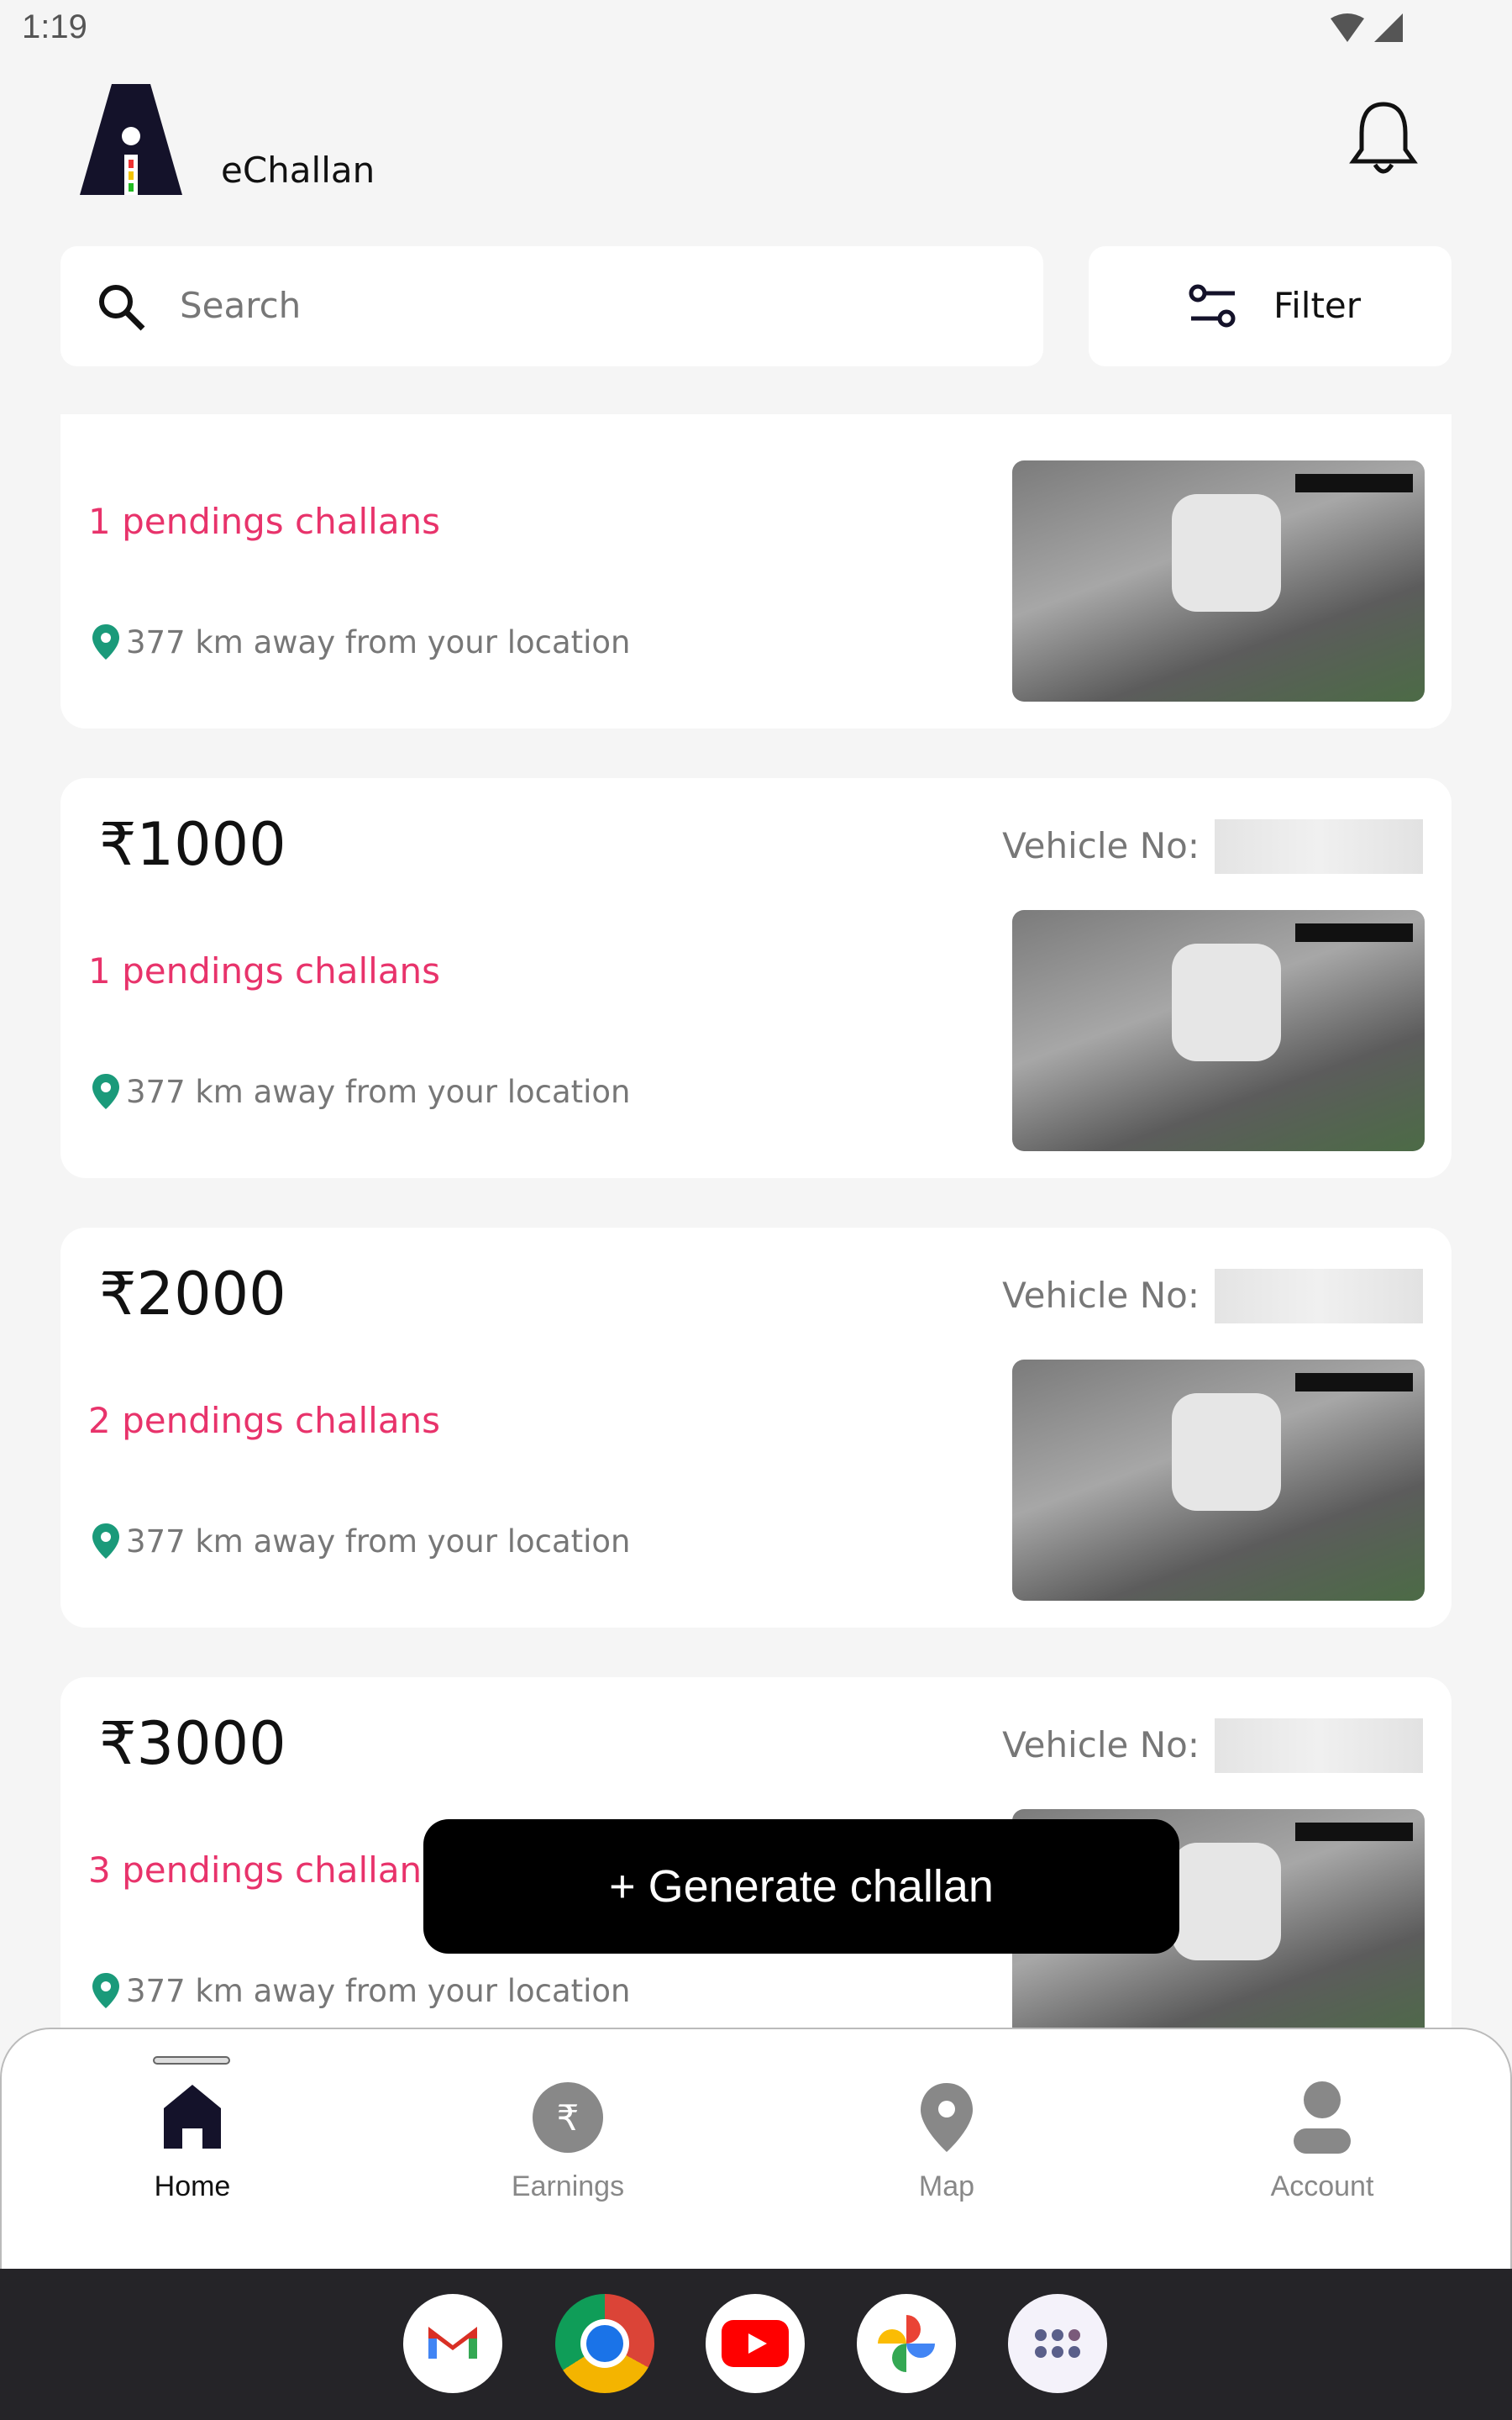 The width and height of the screenshot is (1512, 2420). I want to click on chrome-icon, so click(604, 2343).